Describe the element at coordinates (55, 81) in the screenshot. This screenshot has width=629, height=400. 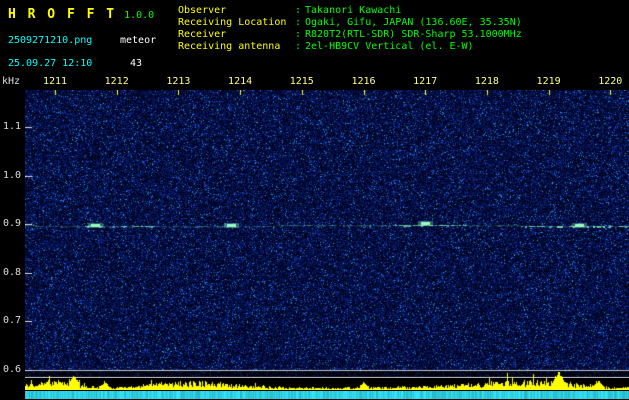
I see `x-tick-label: 1211` at that location.